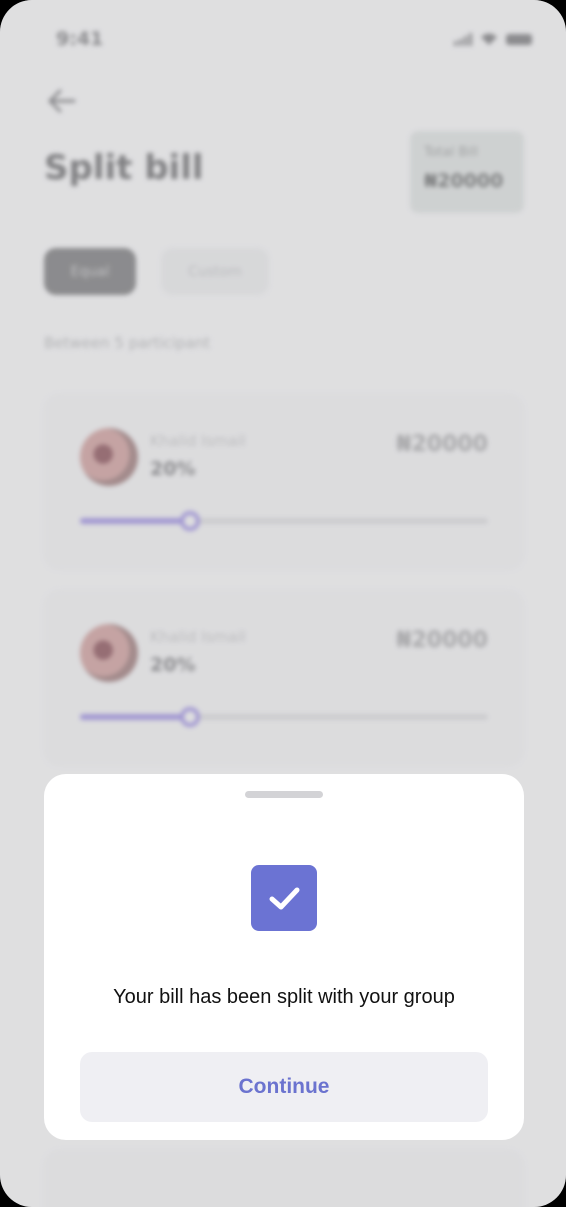  Describe the element at coordinates (284, 1087) in the screenshot. I see `continue-button: Continue` at that location.